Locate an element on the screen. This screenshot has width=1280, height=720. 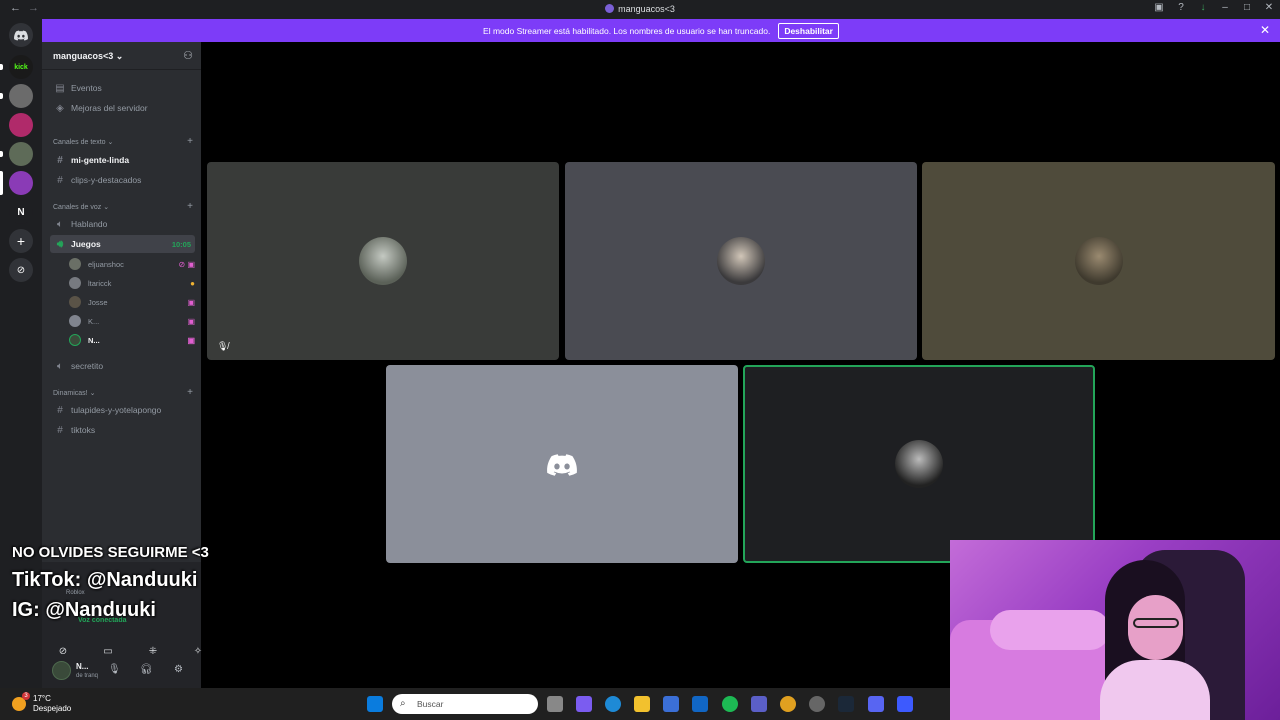
voice-timer: 10:05 is located at coordinates (181, 244).